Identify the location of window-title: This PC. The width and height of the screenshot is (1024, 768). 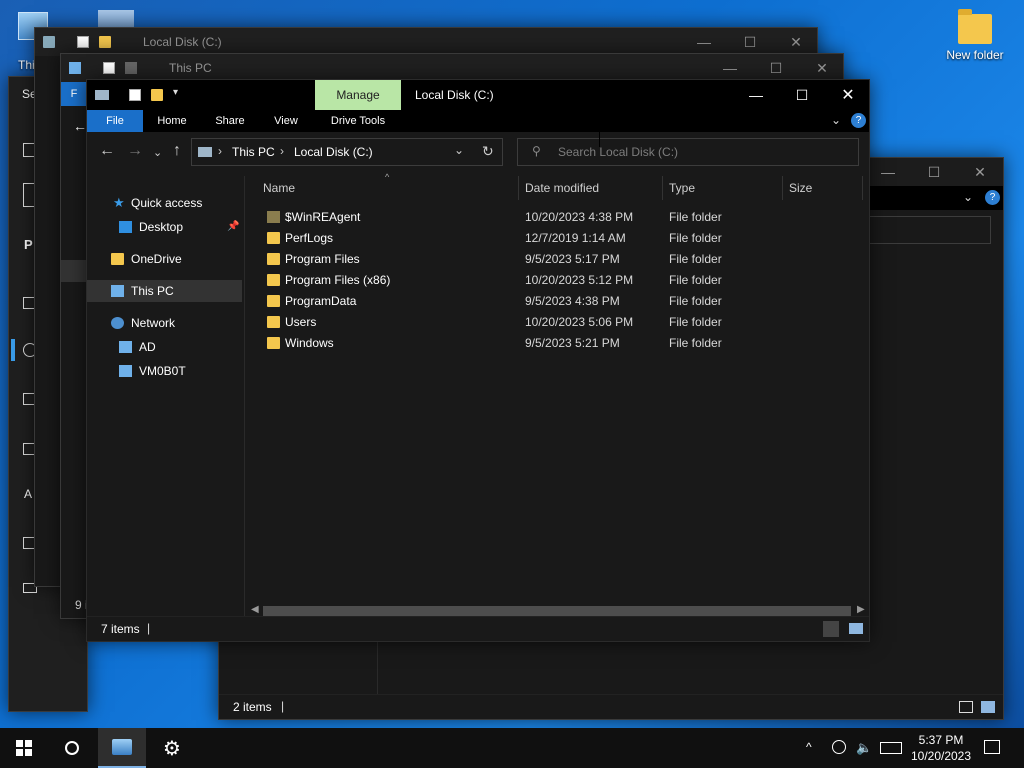
(190, 68).